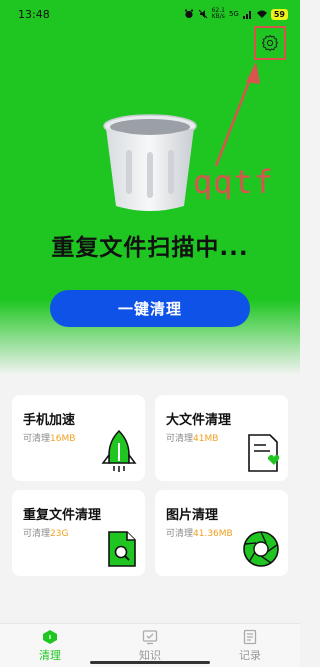 Image resolution: width=320 pixels, height=667 pixels. What do you see at coordinates (264, 453) in the screenshot?
I see `file-heart-icon` at bounding box center [264, 453].